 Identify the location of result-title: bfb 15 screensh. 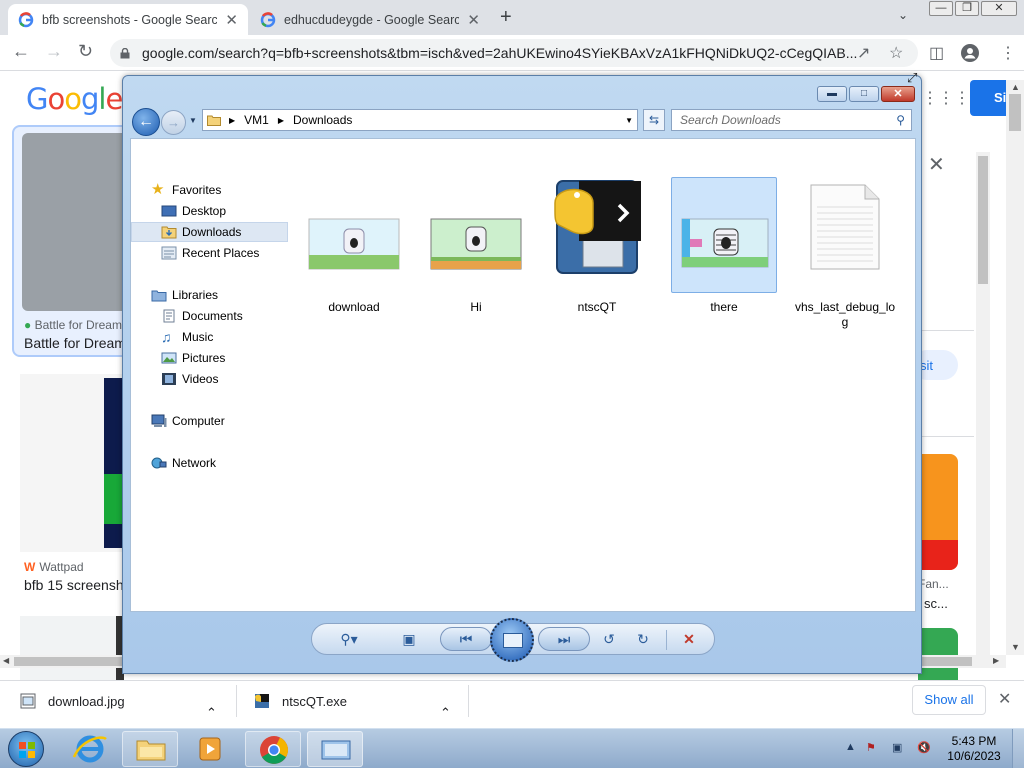
(74, 585).